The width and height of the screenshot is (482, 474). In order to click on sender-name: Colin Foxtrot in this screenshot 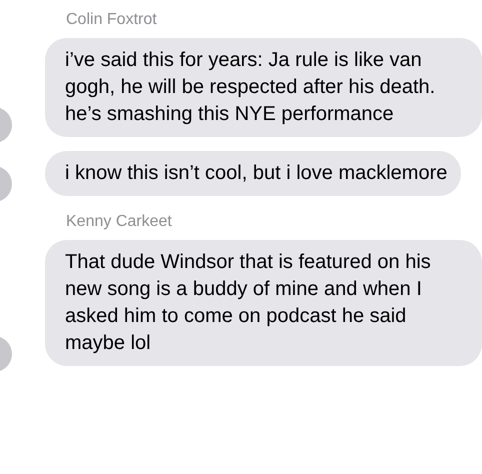, I will do `click(111, 20)`.